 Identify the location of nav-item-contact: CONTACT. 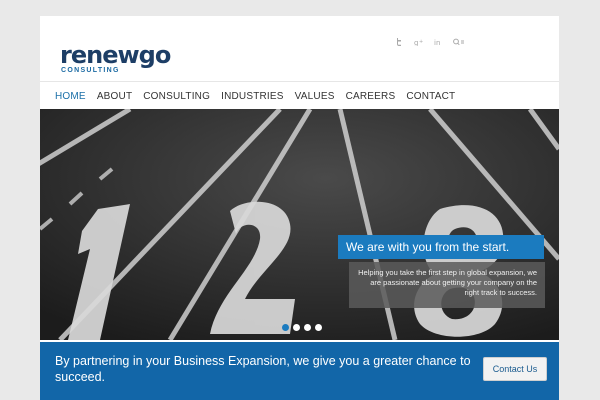
(430, 96).